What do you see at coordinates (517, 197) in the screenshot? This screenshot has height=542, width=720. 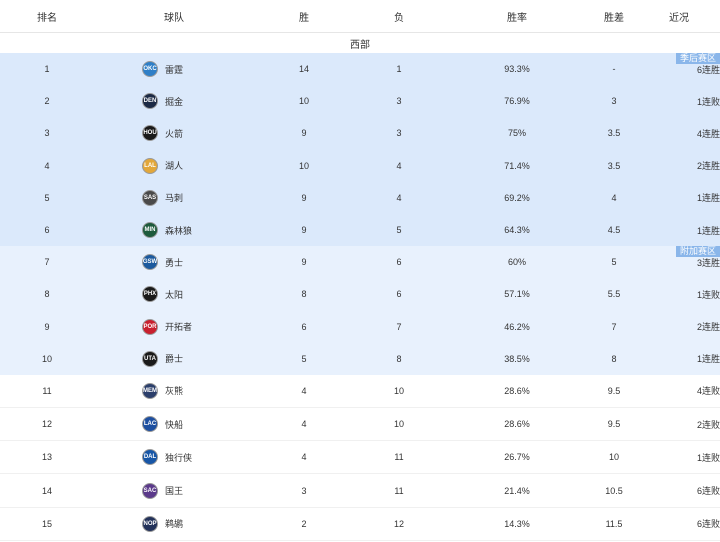 I see `win-pct-cell: 69.2%` at bounding box center [517, 197].